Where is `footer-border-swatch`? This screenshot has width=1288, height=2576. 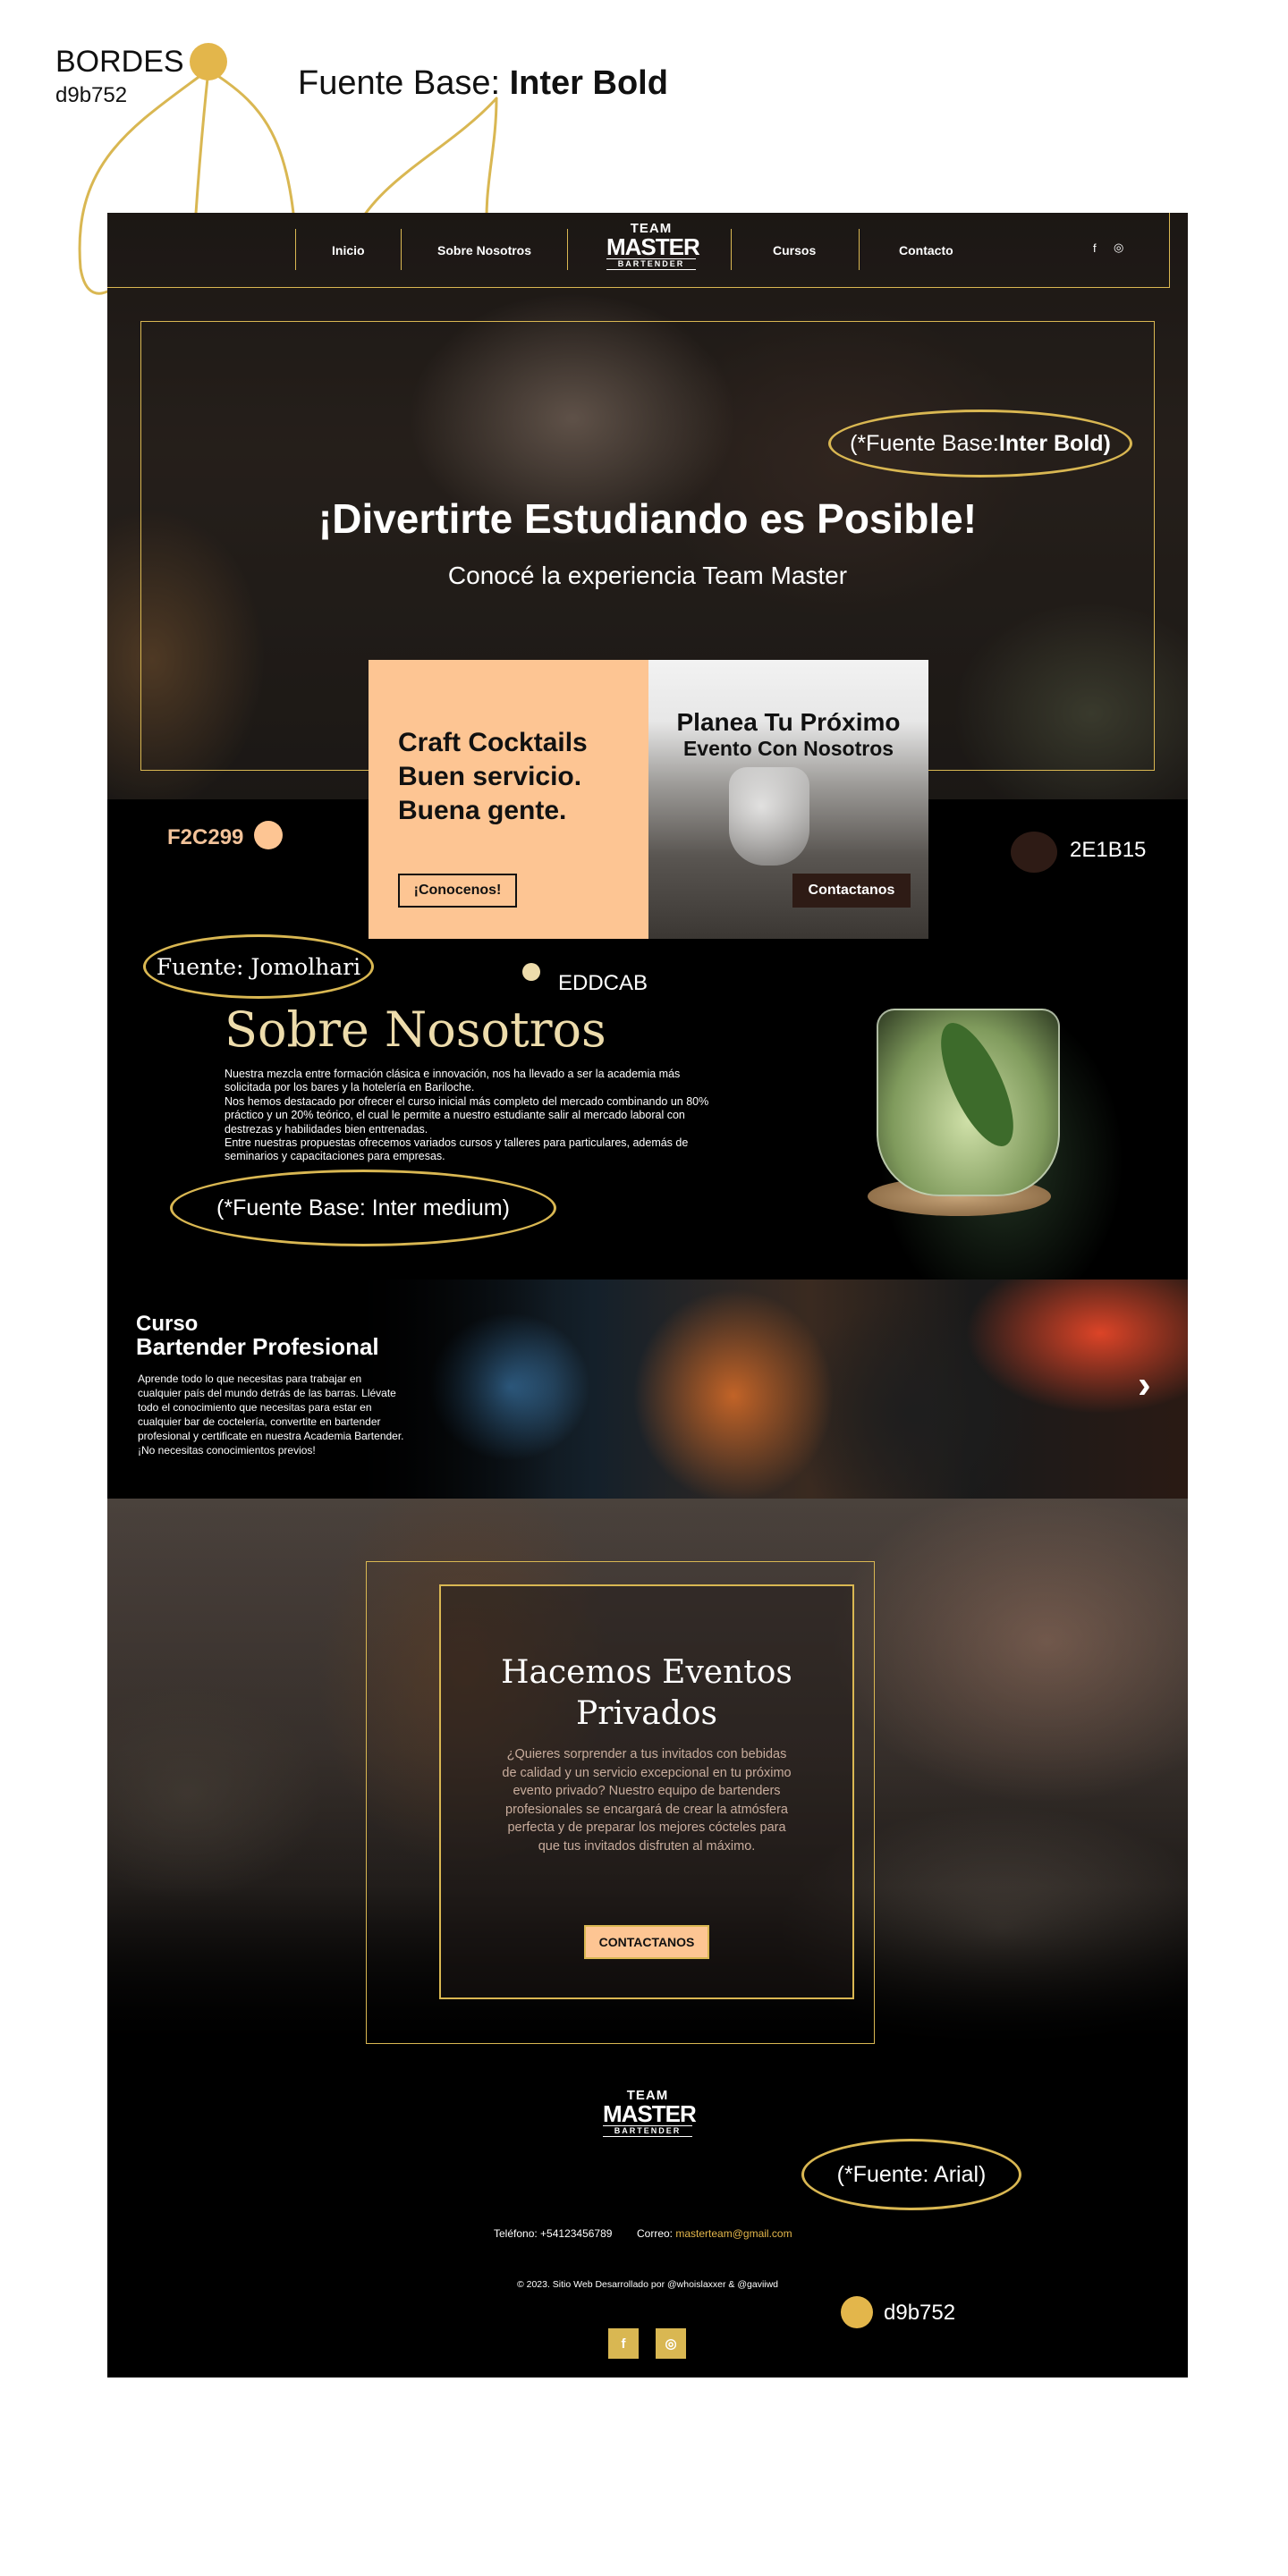 footer-border-swatch is located at coordinates (857, 2312).